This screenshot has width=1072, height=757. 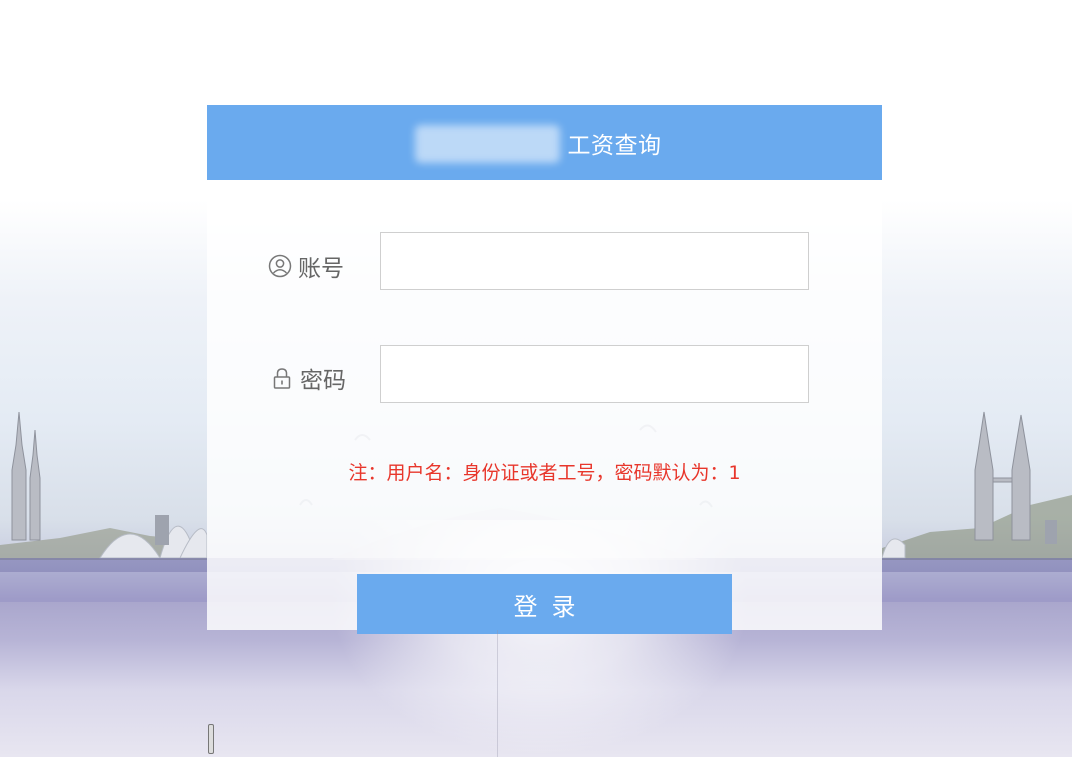 What do you see at coordinates (282, 378) in the screenshot?
I see `lock-icon` at bounding box center [282, 378].